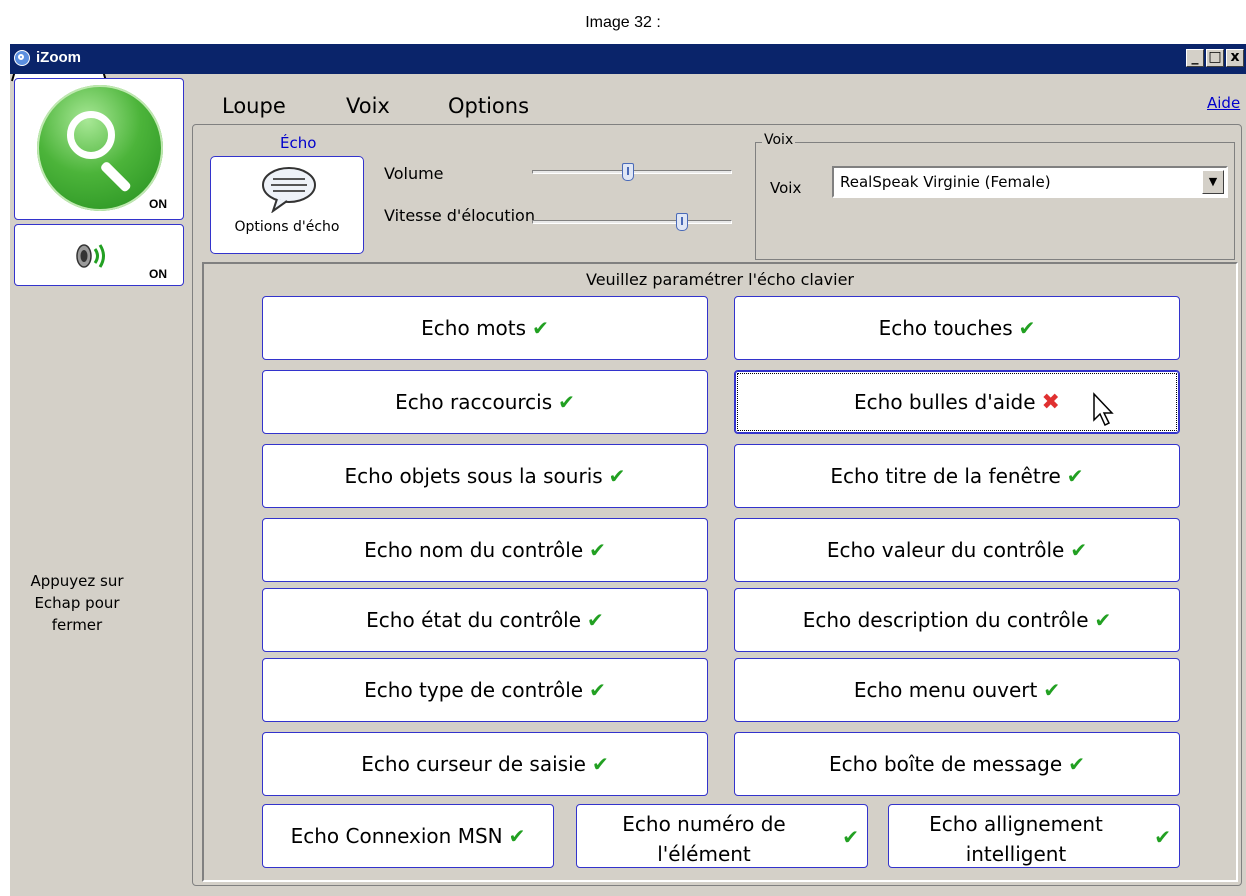  What do you see at coordinates (945, 620) in the screenshot?
I see `echo-option-label: Echo description du contrôle` at bounding box center [945, 620].